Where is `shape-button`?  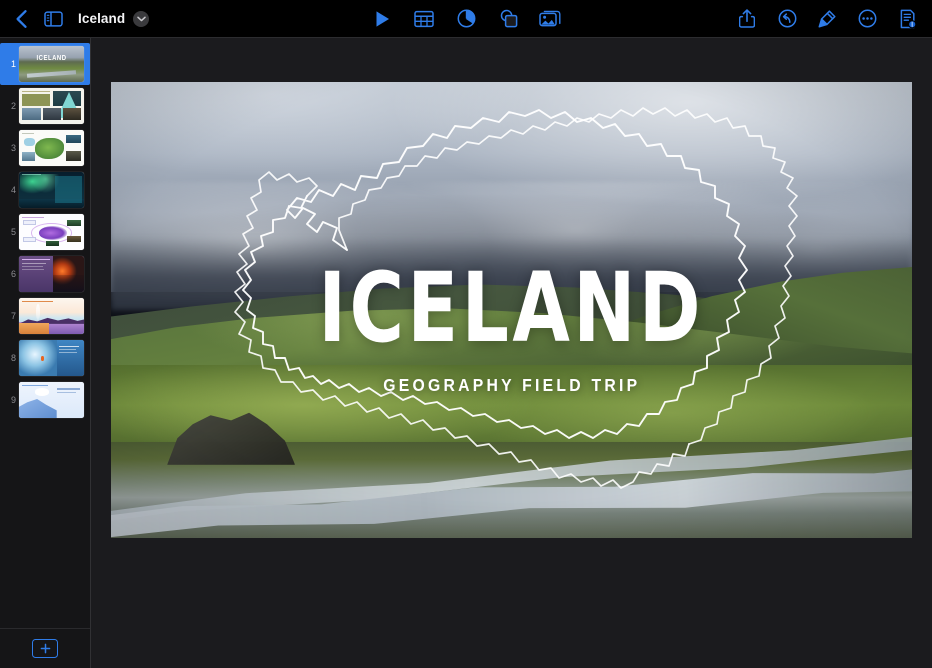
shape-button is located at coordinates (508, 19).